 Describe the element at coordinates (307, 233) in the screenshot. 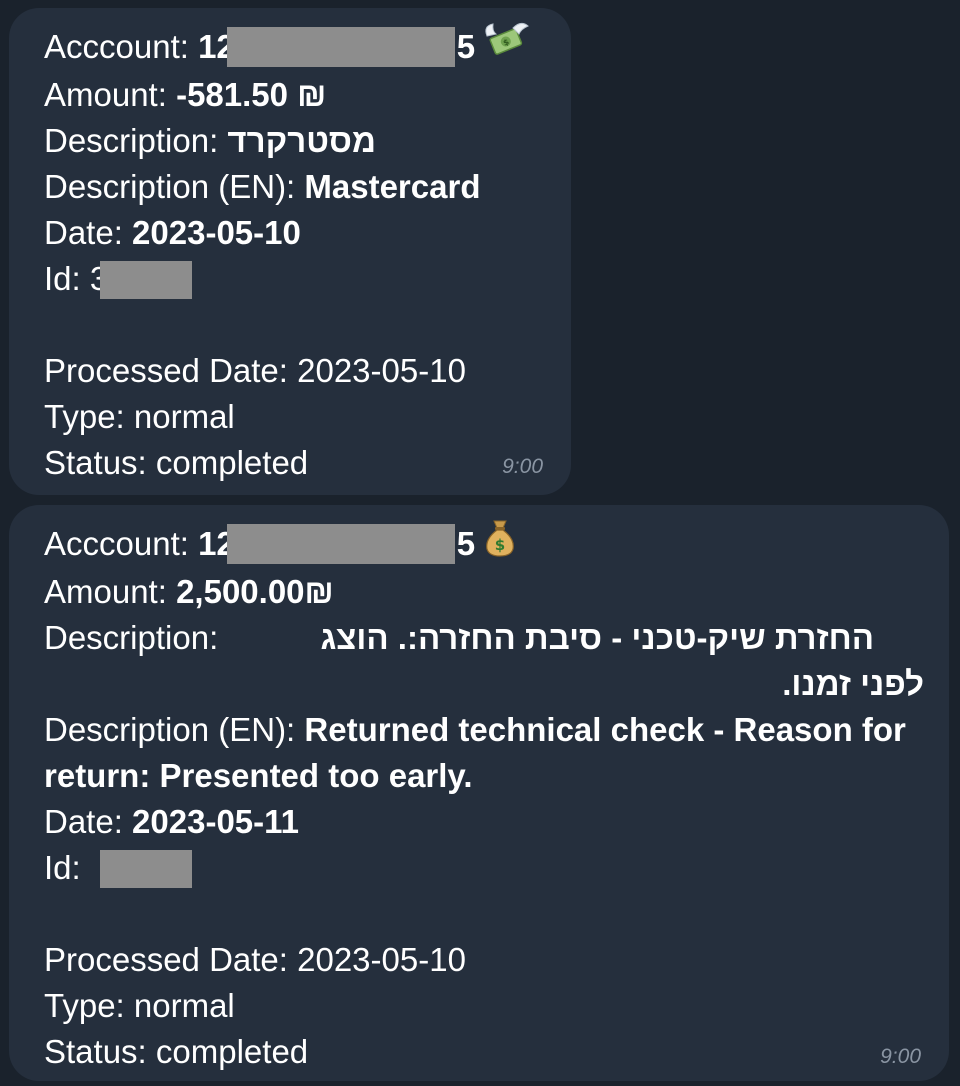

I see `date-line: Date: 2023-05-10` at that location.